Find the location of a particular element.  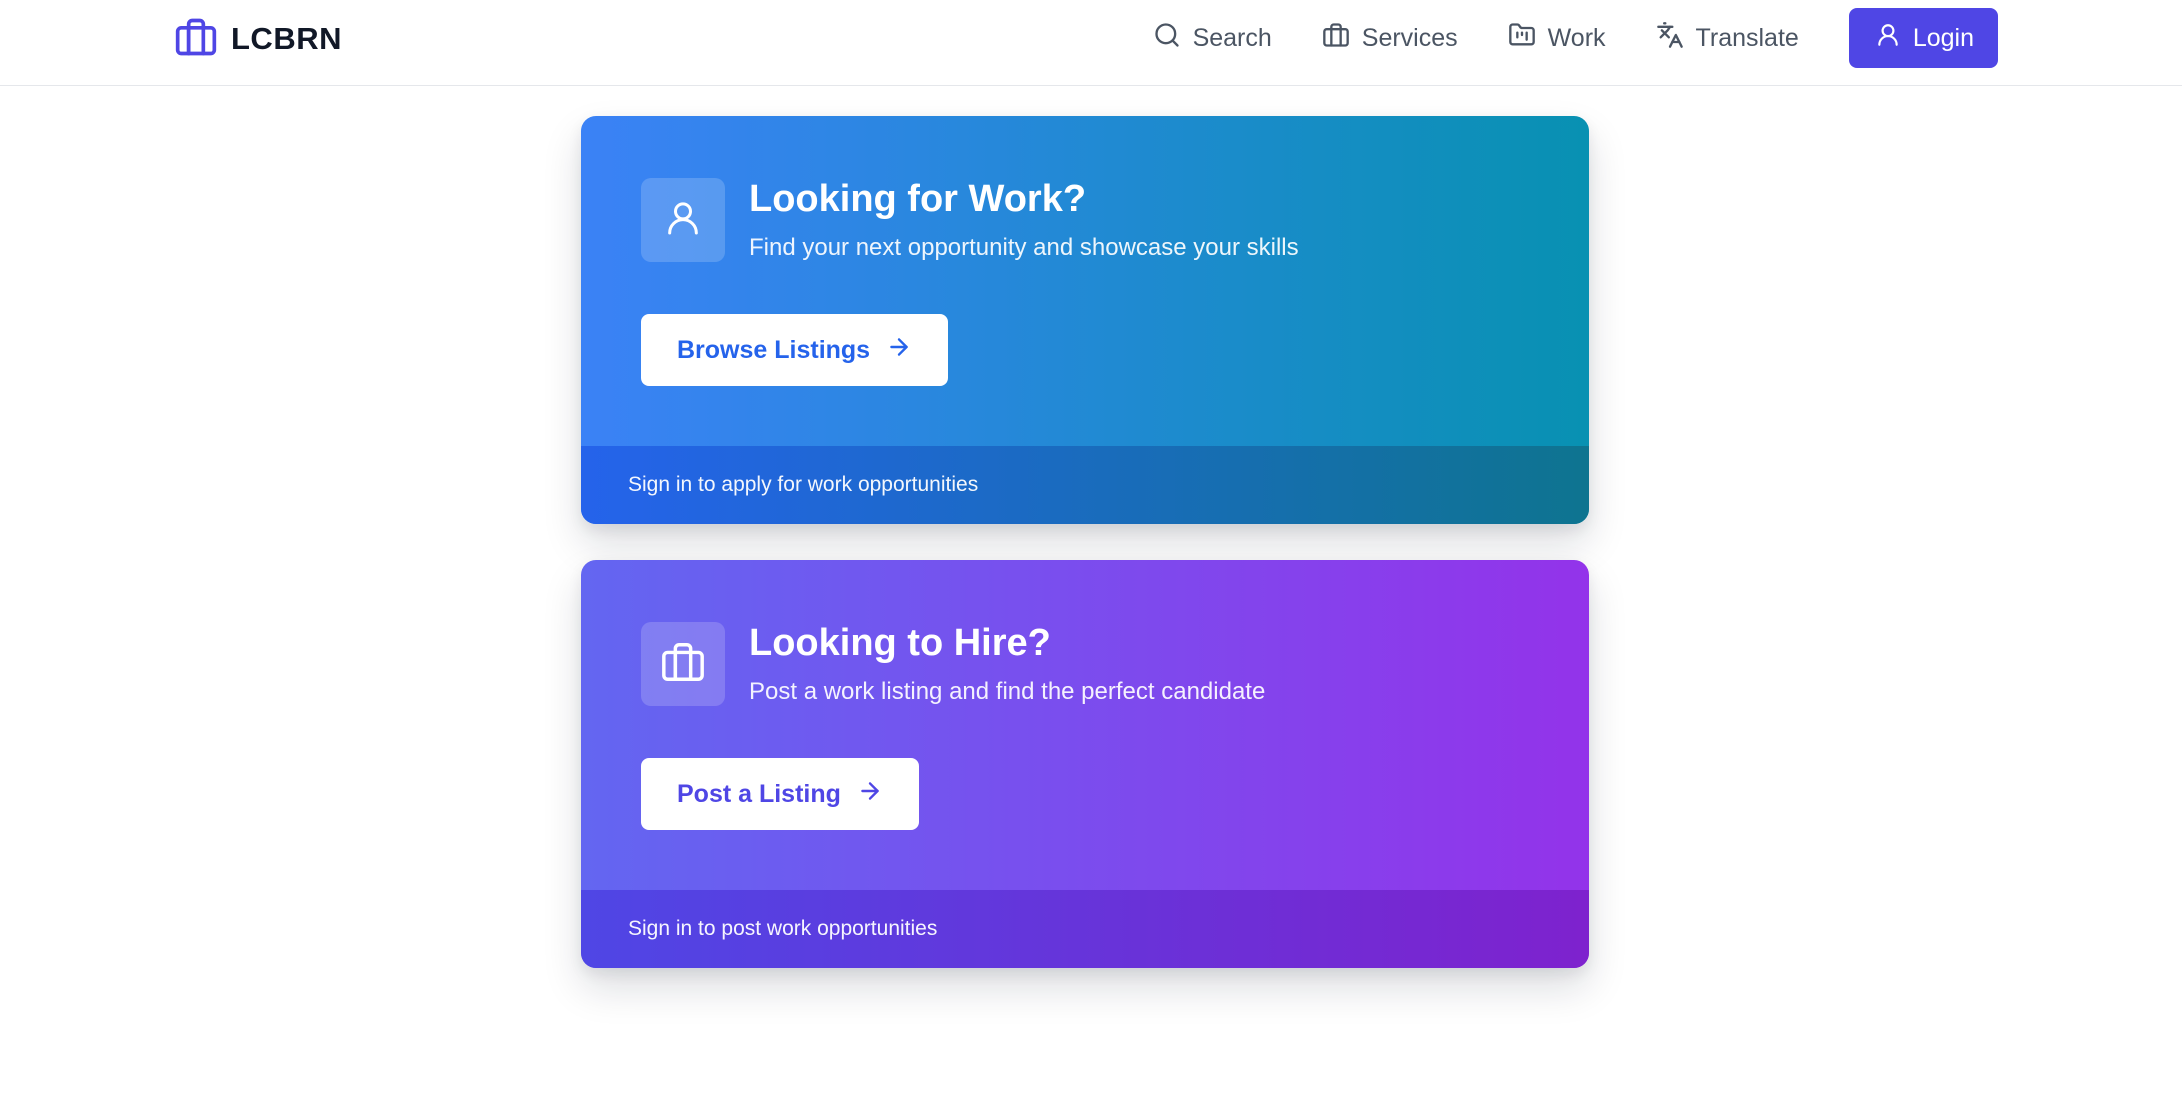

main-nav: Search Services Work Translate Login is located at coordinates (1575, 38).